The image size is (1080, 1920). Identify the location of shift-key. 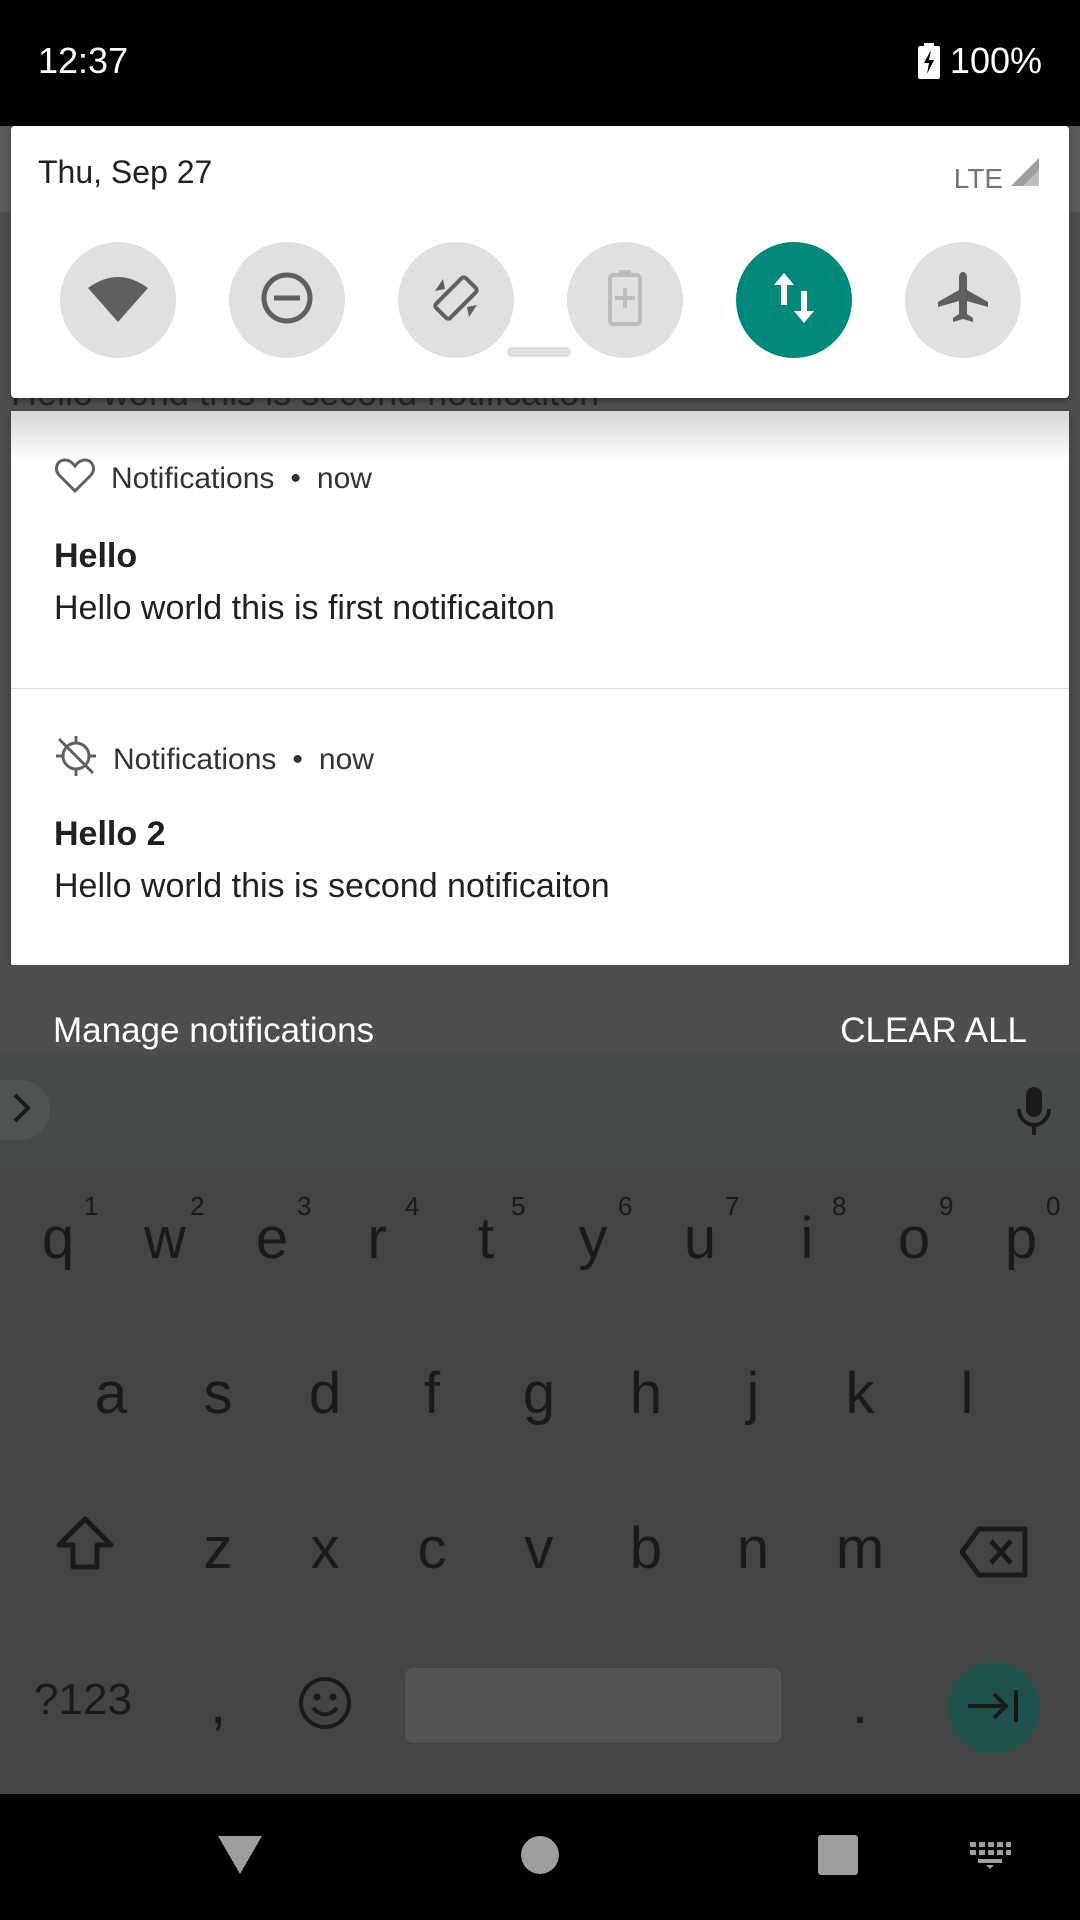
(85, 1550).